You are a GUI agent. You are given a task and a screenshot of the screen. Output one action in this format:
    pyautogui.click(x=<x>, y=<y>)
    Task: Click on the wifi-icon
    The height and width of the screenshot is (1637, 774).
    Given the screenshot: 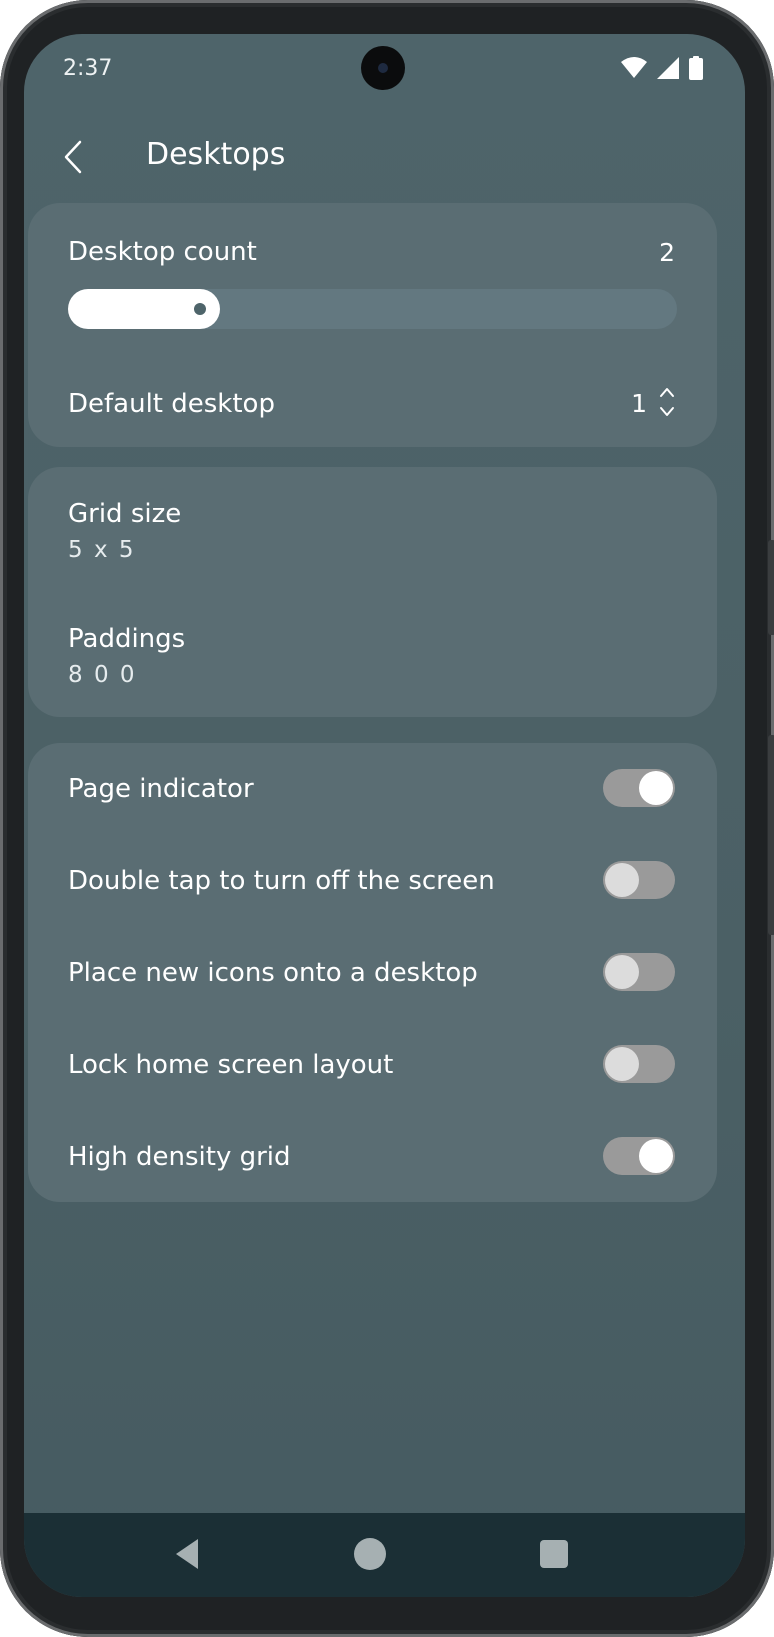 What is the action you would take?
    pyautogui.click(x=634, y=67)
    